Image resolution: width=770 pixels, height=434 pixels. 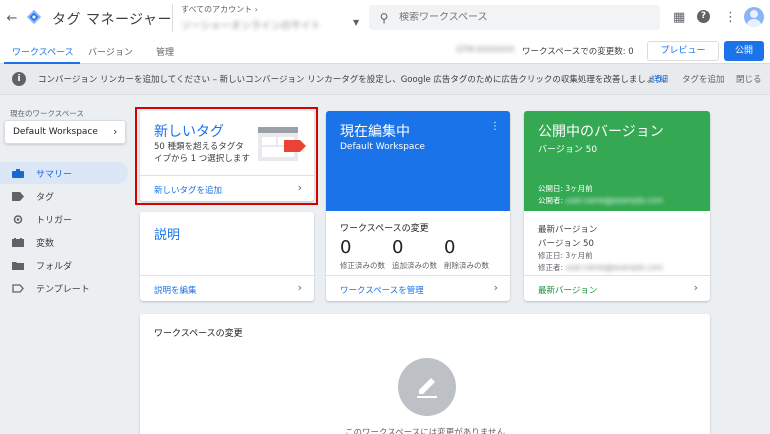 What do you see at coordinates (754, 17) in the screenshot?
I see `avatar` at bounding box center [754, 17].